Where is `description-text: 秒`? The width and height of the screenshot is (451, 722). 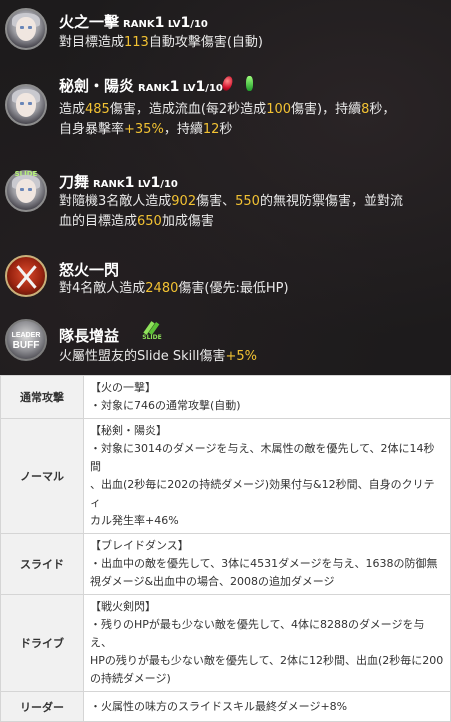
description-text: 秒 is located at coordinates (226, 129).